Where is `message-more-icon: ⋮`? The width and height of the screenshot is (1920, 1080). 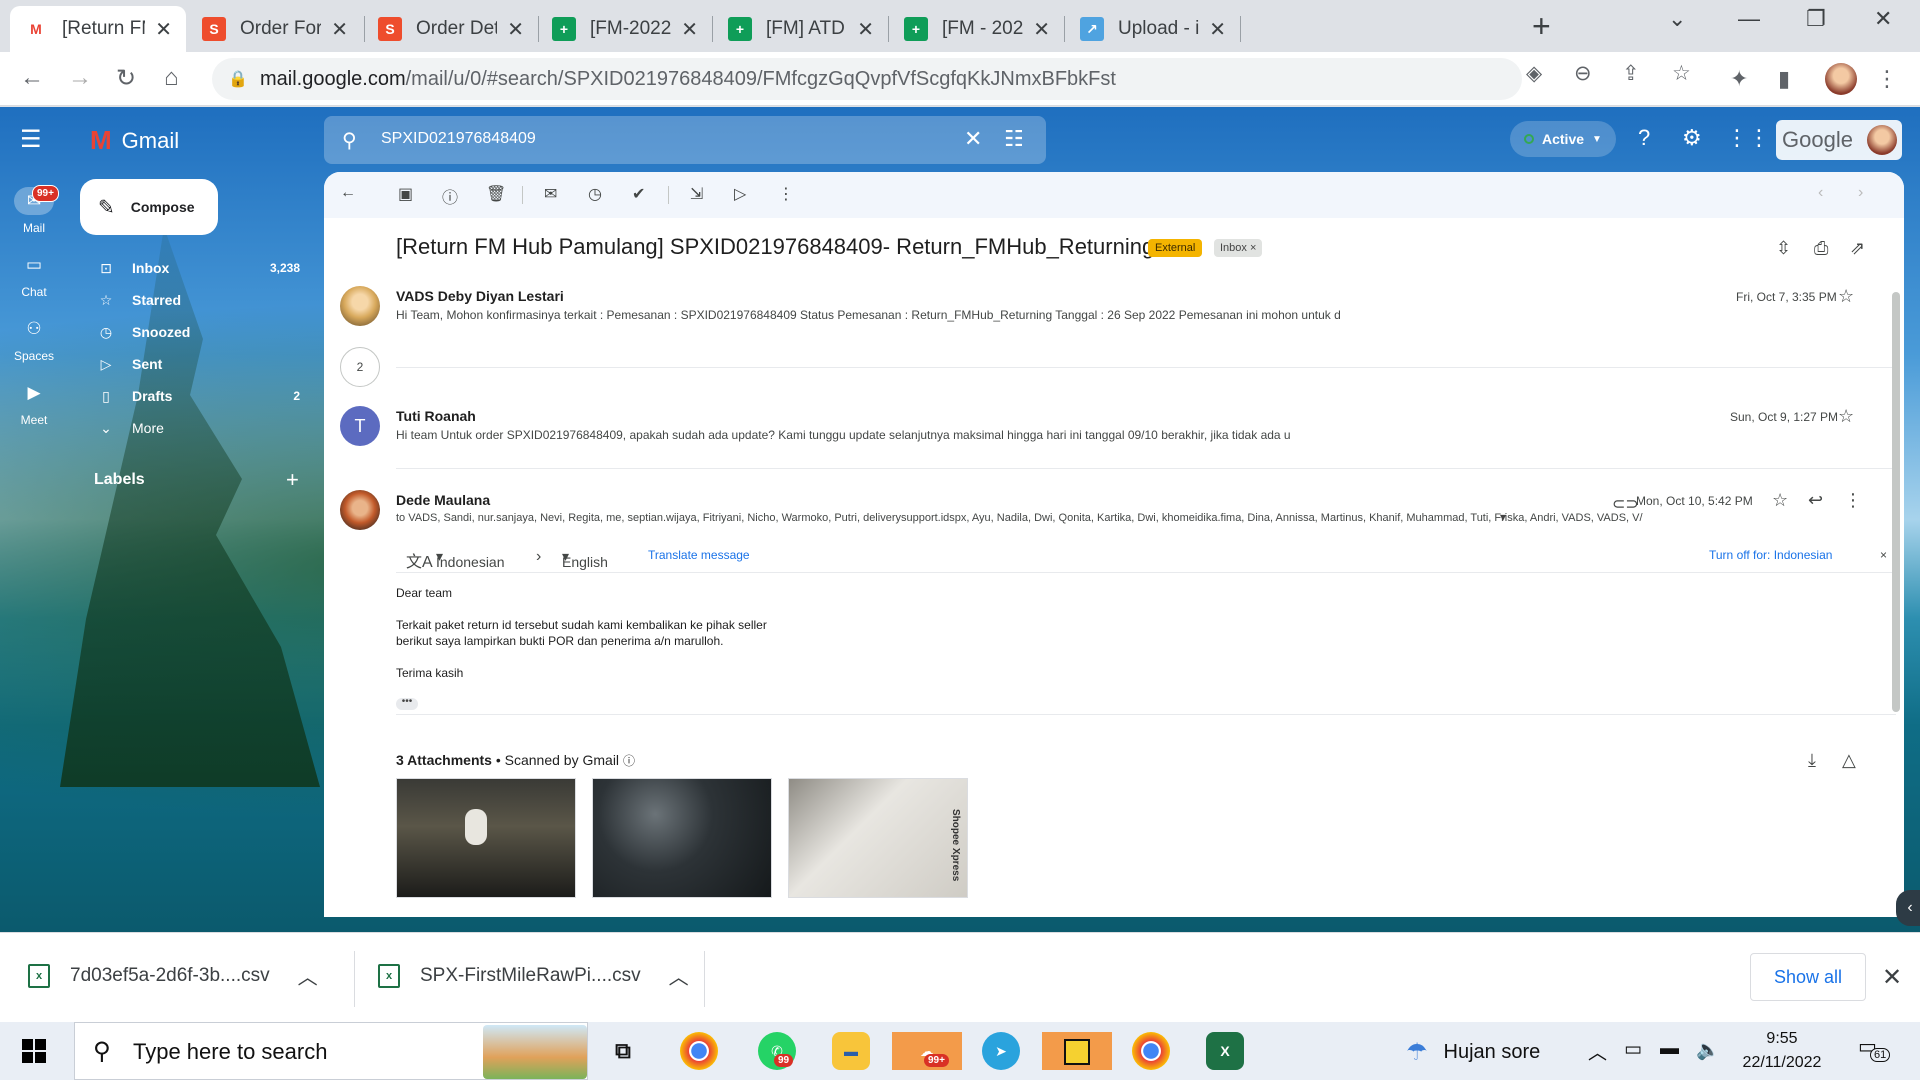
message-more-icon: ⋮ is located at coordinates (1853, 500).